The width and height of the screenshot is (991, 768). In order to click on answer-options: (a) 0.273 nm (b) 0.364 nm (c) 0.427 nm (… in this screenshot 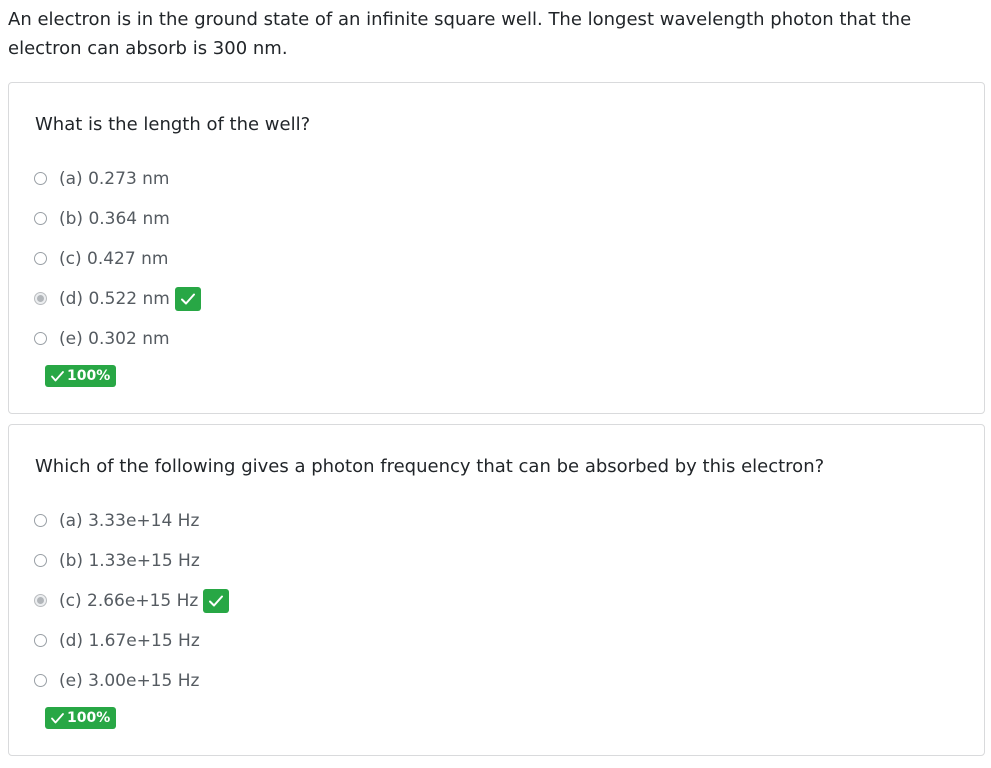, I will do `click(117, 267)`.